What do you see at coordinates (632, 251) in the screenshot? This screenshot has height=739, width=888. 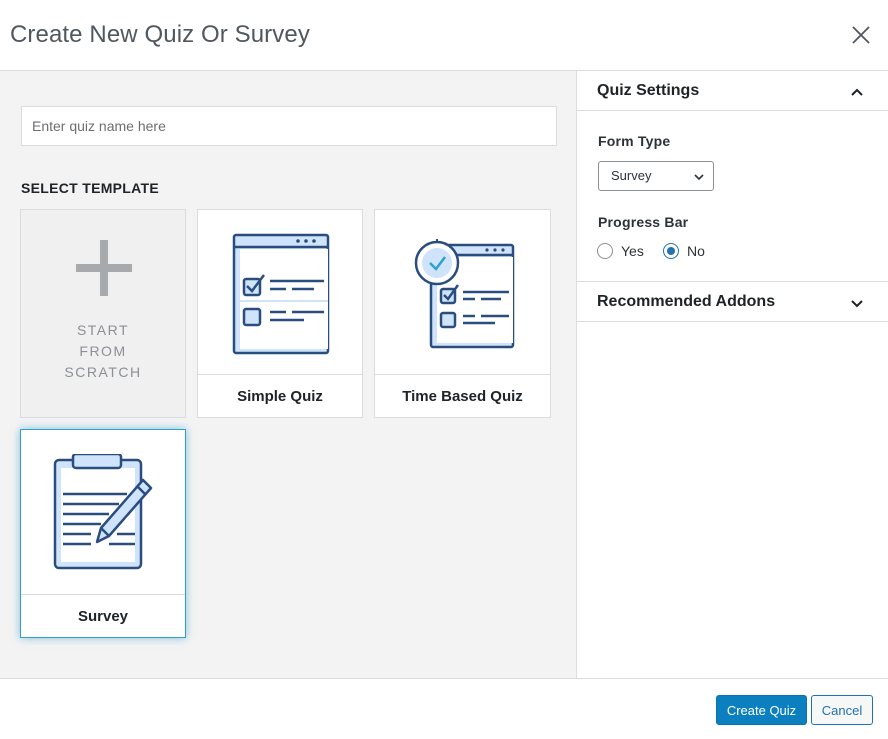 I see `progress-bar-yes-label: Yes` at bounding box center [632, 251].